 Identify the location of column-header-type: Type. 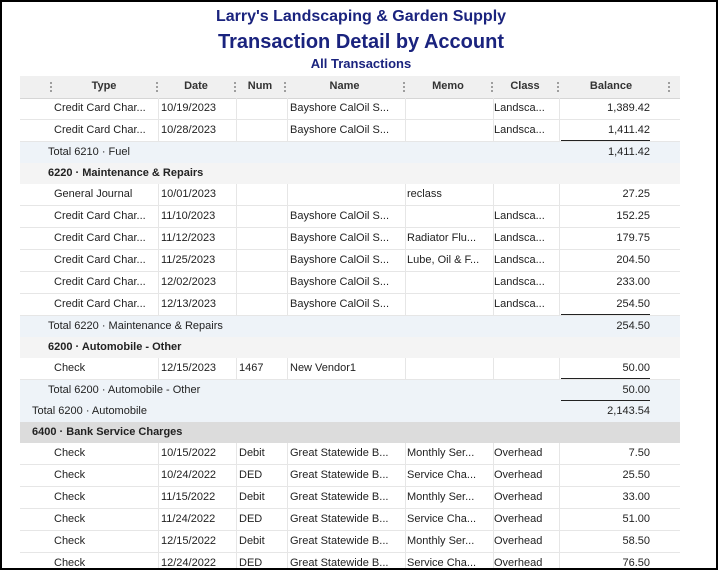
(104, 87).